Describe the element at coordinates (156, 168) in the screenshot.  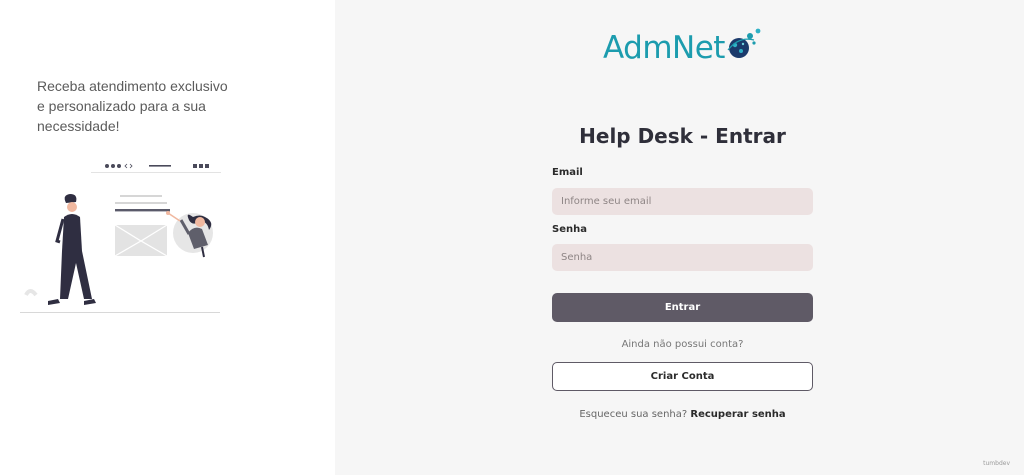
I see `browser-toolbar-icon` at that location.